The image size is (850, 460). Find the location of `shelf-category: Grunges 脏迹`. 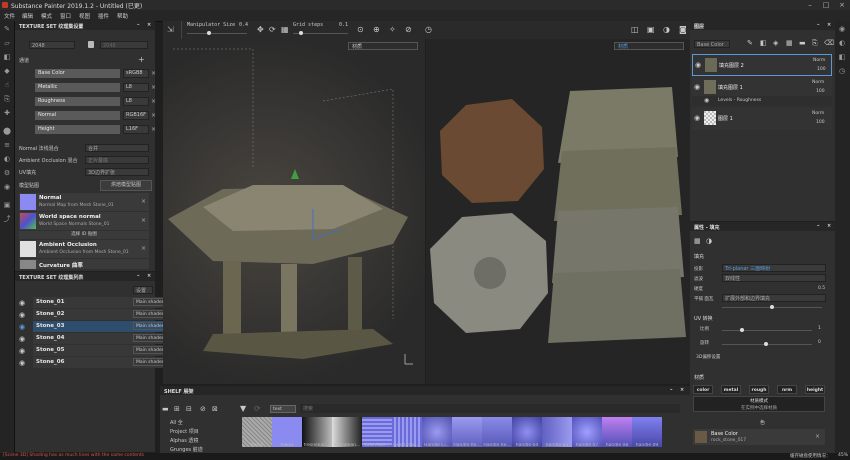

shelf-category: Grunges 脏迹 is located at coordinates (186, 449).